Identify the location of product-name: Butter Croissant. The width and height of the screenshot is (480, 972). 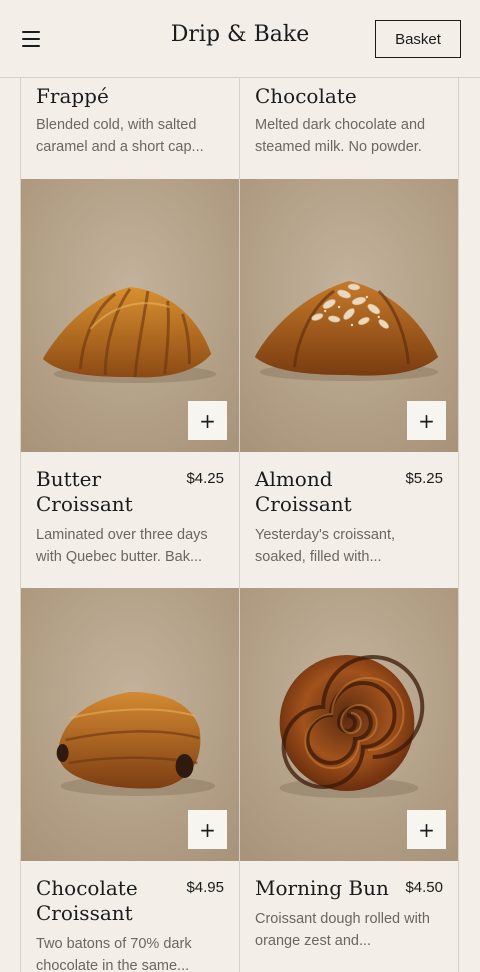
(84, 491).